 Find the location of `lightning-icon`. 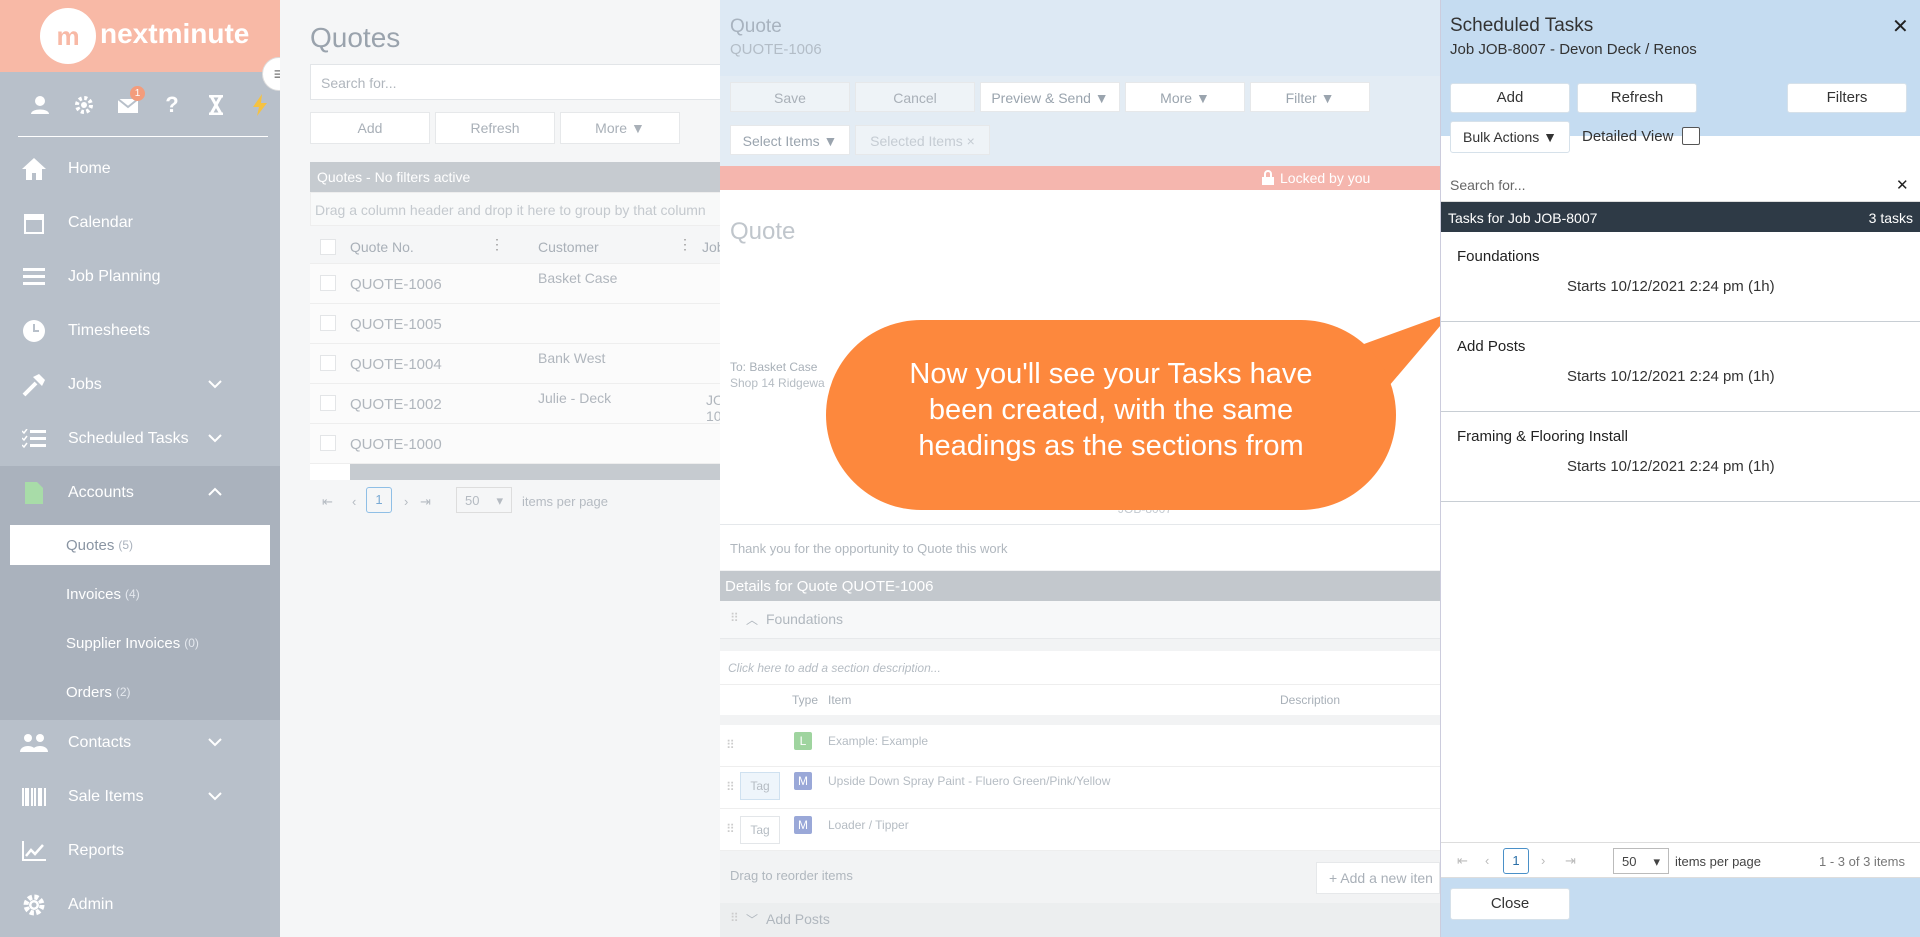

lightning-icon is located at coordinates (260, 105).